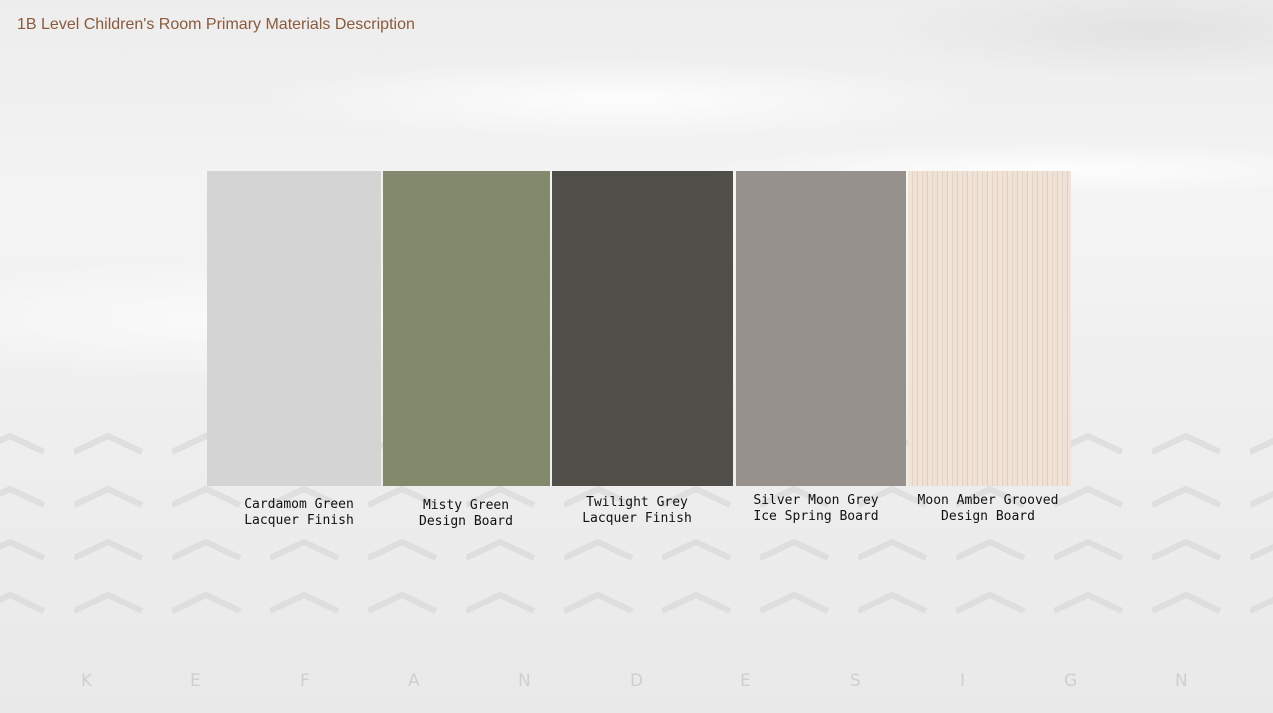 The height and width of the screenshot is (713, 1273). What do you see at coordinates (821, 328) in the screenshot?
I see `material-swatch-silver-moon-grey` at bounding box center [821, 328].